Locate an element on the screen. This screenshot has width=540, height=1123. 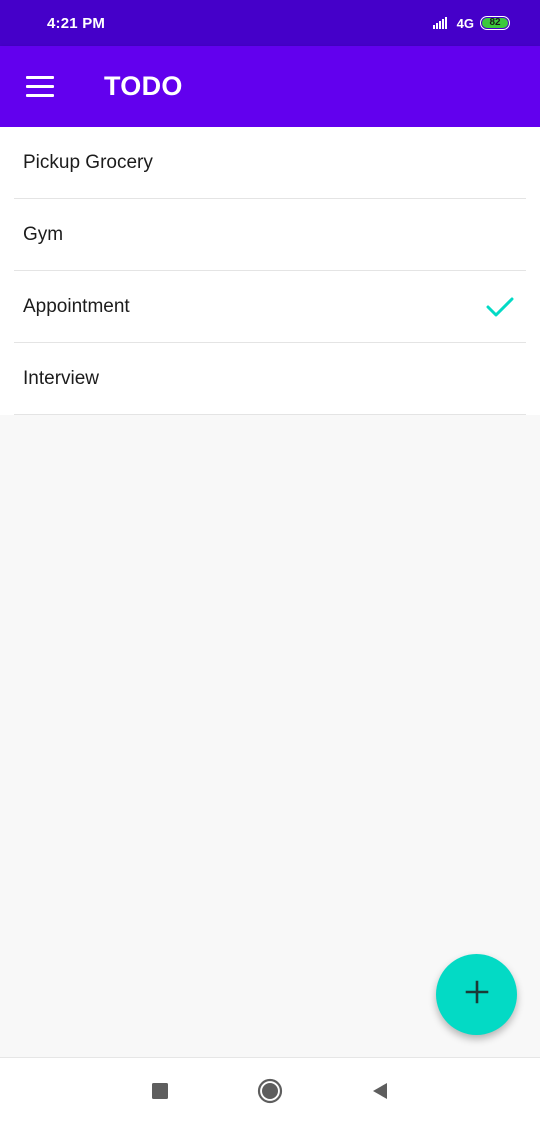
signal-icon is located at coordinates (441, 23).